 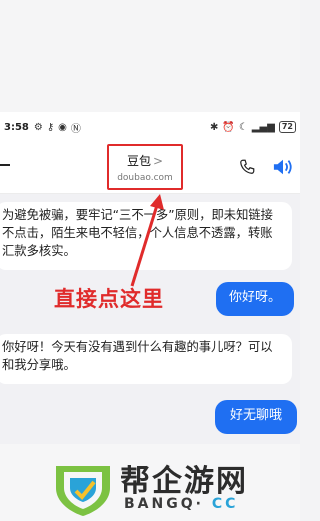 What do you see at coordinates (247, 167) in the screenshot?
I see `phone-icon` at bounding box center [247, 167].